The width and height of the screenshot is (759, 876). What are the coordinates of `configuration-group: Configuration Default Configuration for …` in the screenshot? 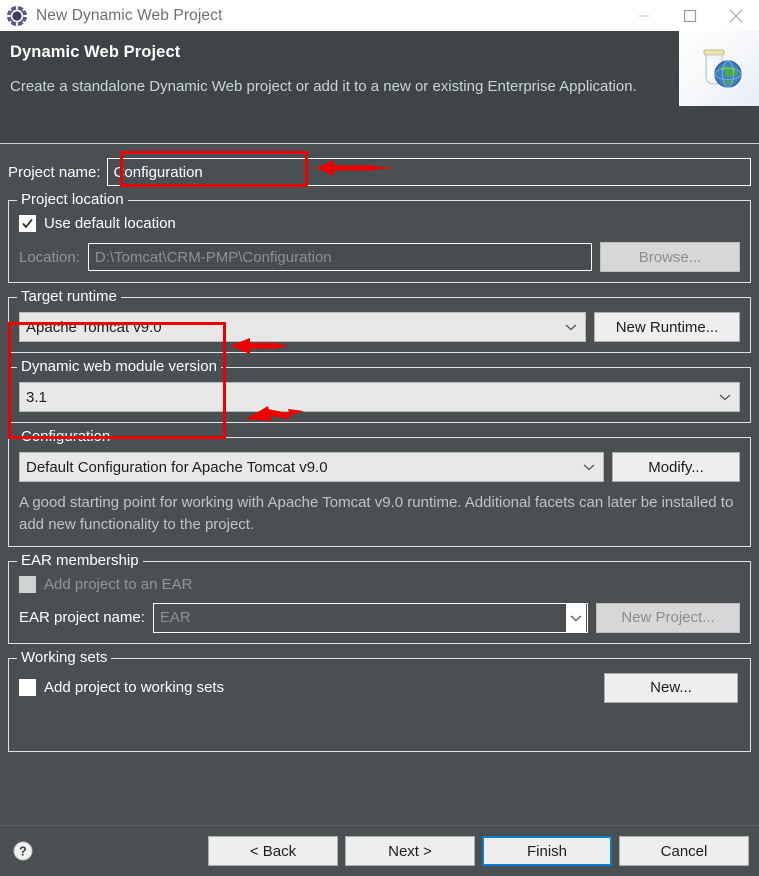 It's located at (379, 487).